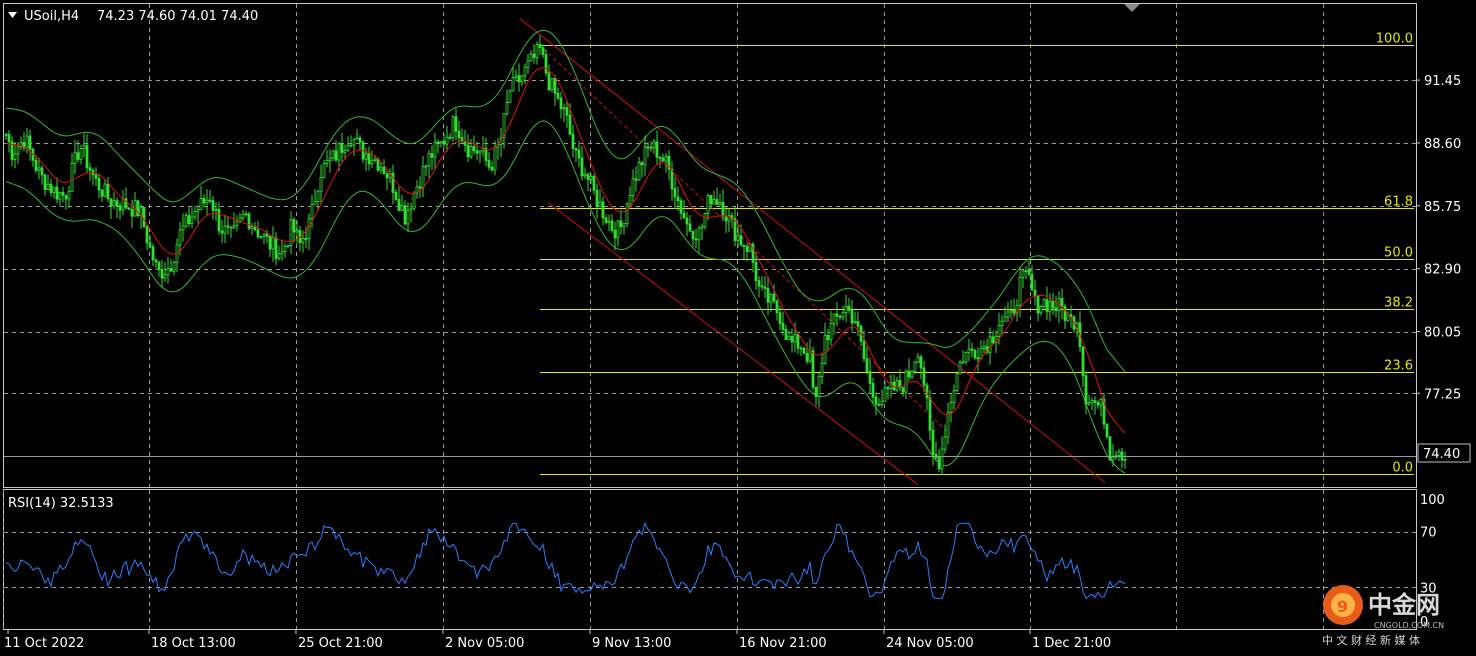 The height and width of the screenshot is (656, 1476). What do you see at coordinates (1432, 500) in the screenshot?
I see `rsi-tick-label: 100` at bounding box center [1432, 500].